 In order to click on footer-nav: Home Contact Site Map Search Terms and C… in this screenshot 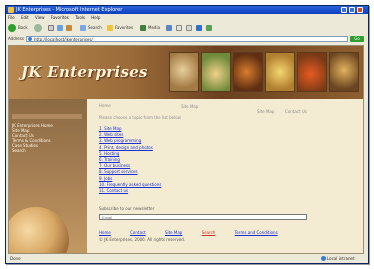, I will do `click(197, 232)`.